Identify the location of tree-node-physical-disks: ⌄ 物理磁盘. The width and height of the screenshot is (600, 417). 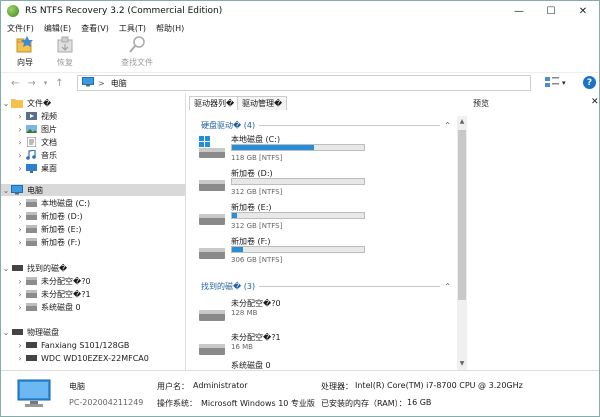
(93, 332).